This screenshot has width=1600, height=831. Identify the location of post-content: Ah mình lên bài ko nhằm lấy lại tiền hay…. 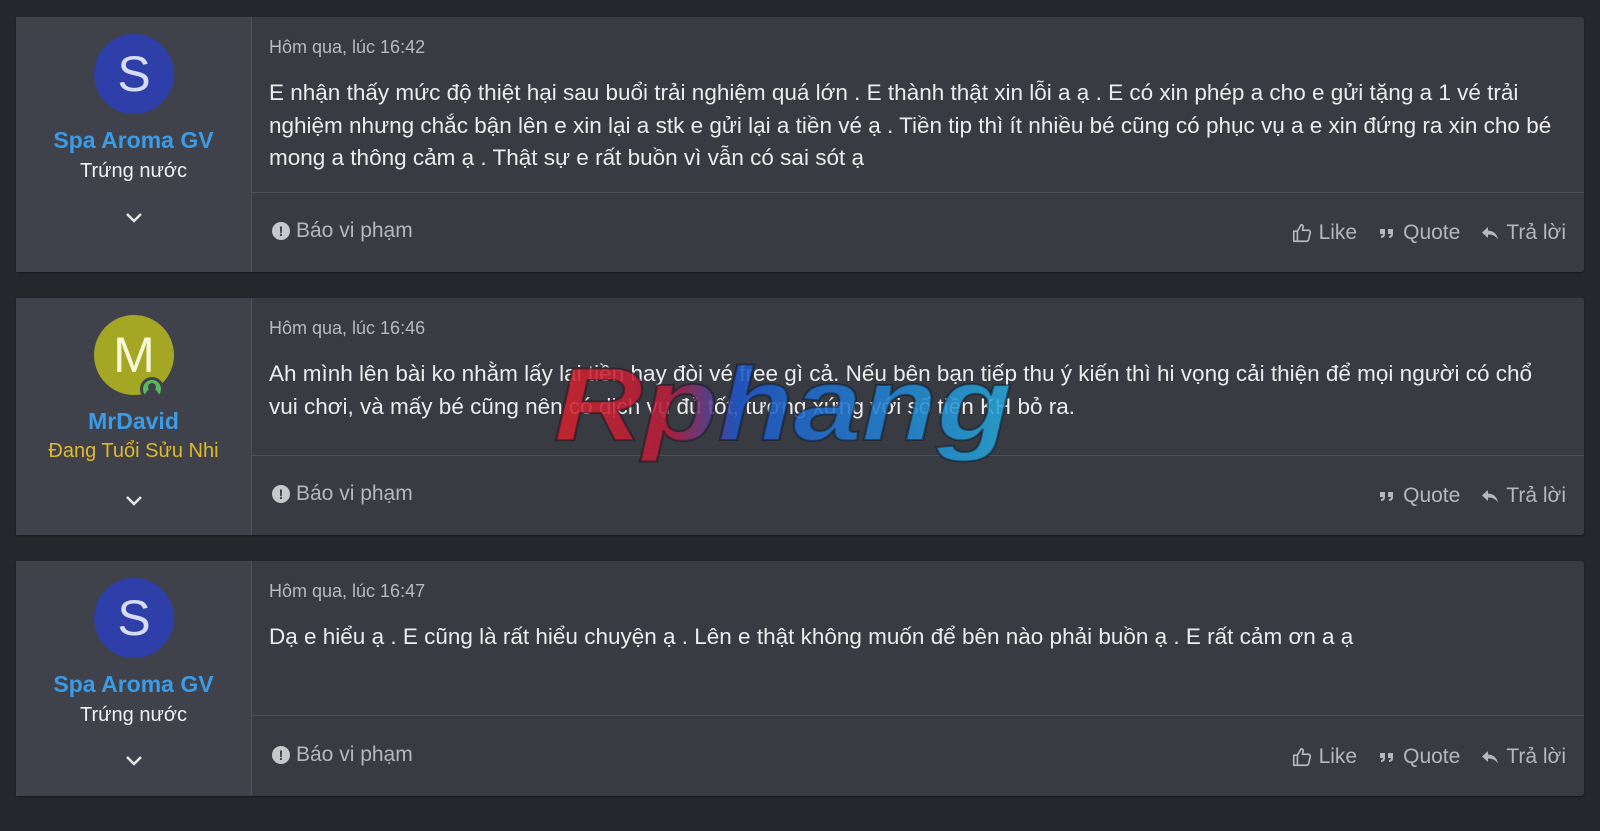
(901, 390).